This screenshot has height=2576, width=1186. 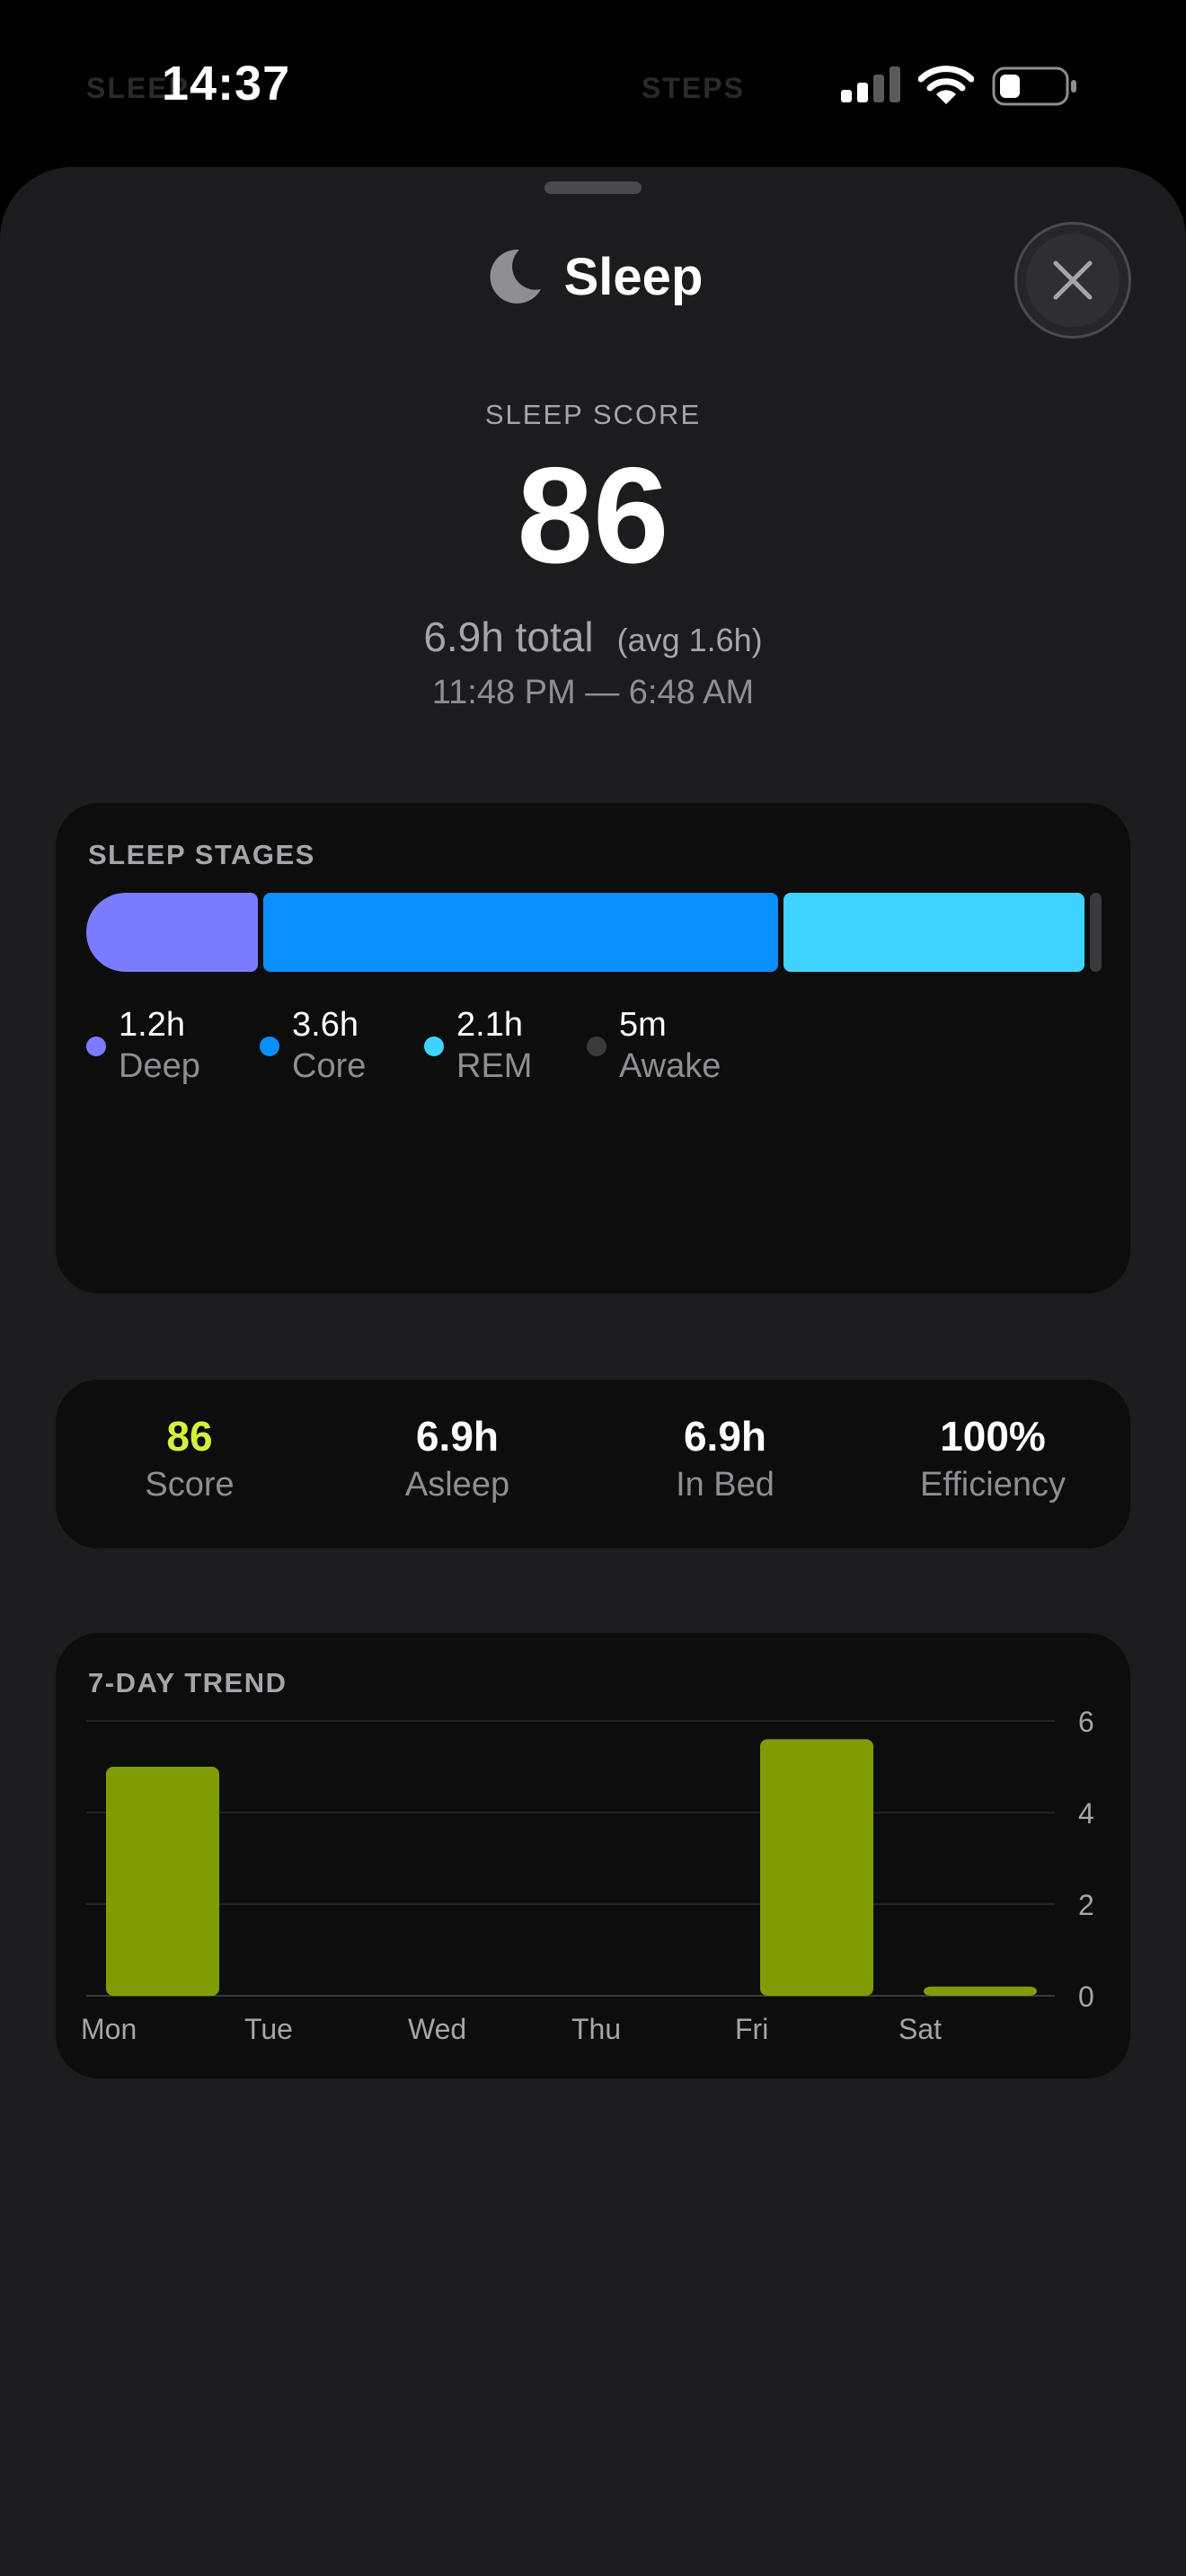 I want to click on stat-label: In Bed, so click(x=725, y=1485).